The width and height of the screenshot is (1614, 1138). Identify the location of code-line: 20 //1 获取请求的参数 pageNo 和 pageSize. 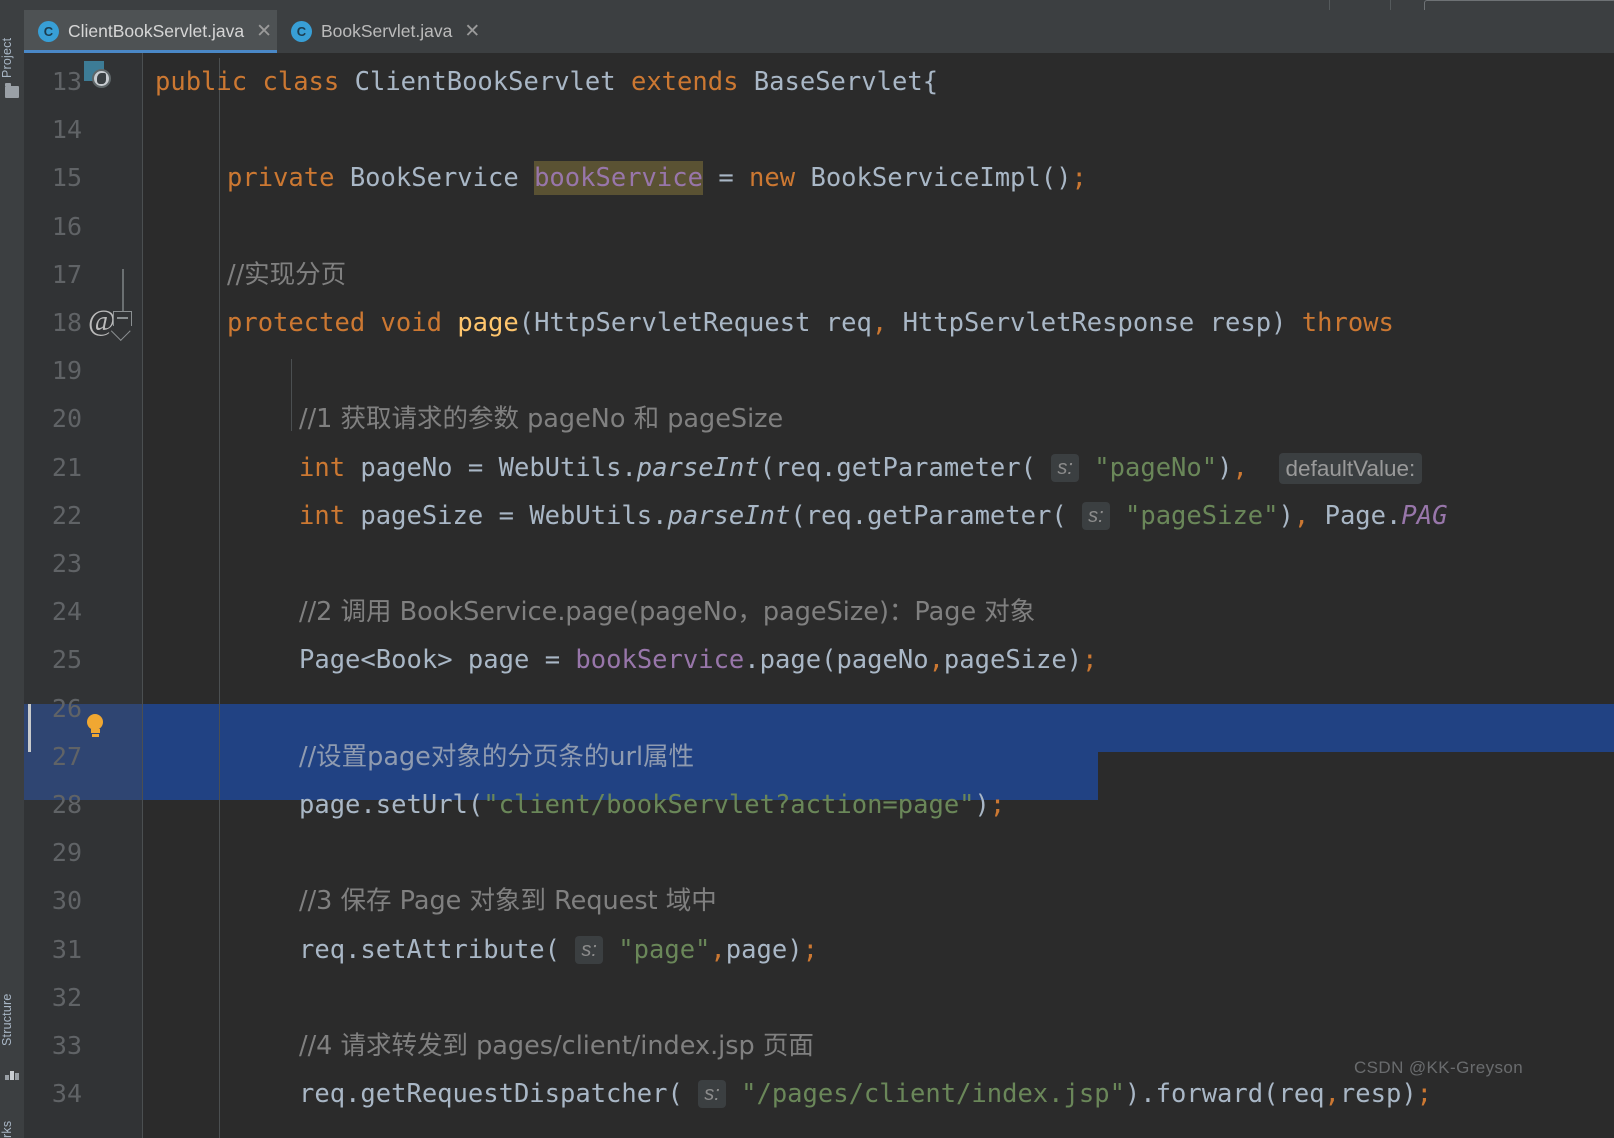
(819, 419).